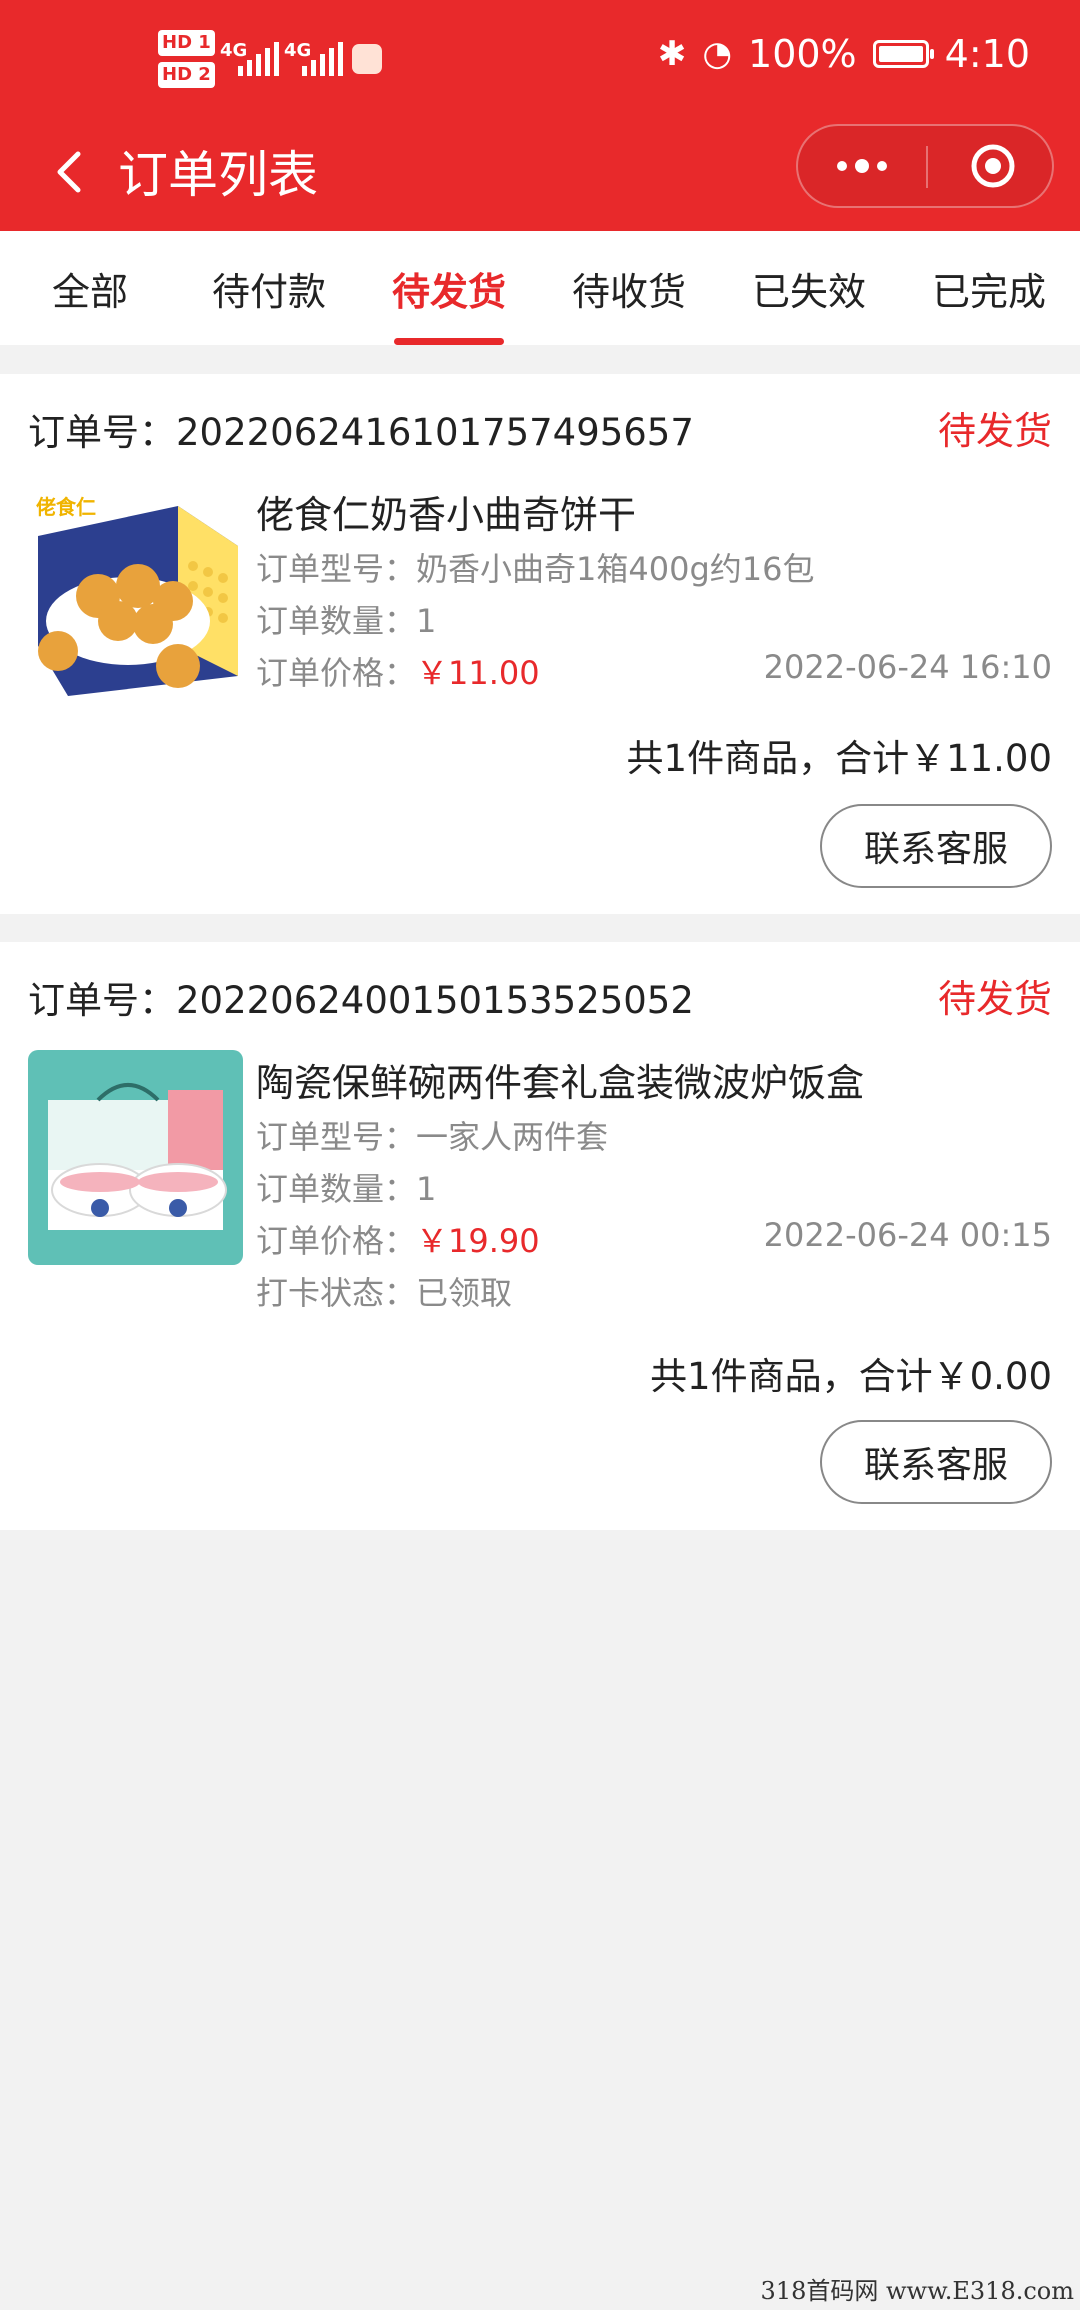 The image size is (1080, 2310). What do you see at coordinates (717, 54) in the screenshot?
I see `speed-gauge-icon: ◔` at bounding box center [717, 54].